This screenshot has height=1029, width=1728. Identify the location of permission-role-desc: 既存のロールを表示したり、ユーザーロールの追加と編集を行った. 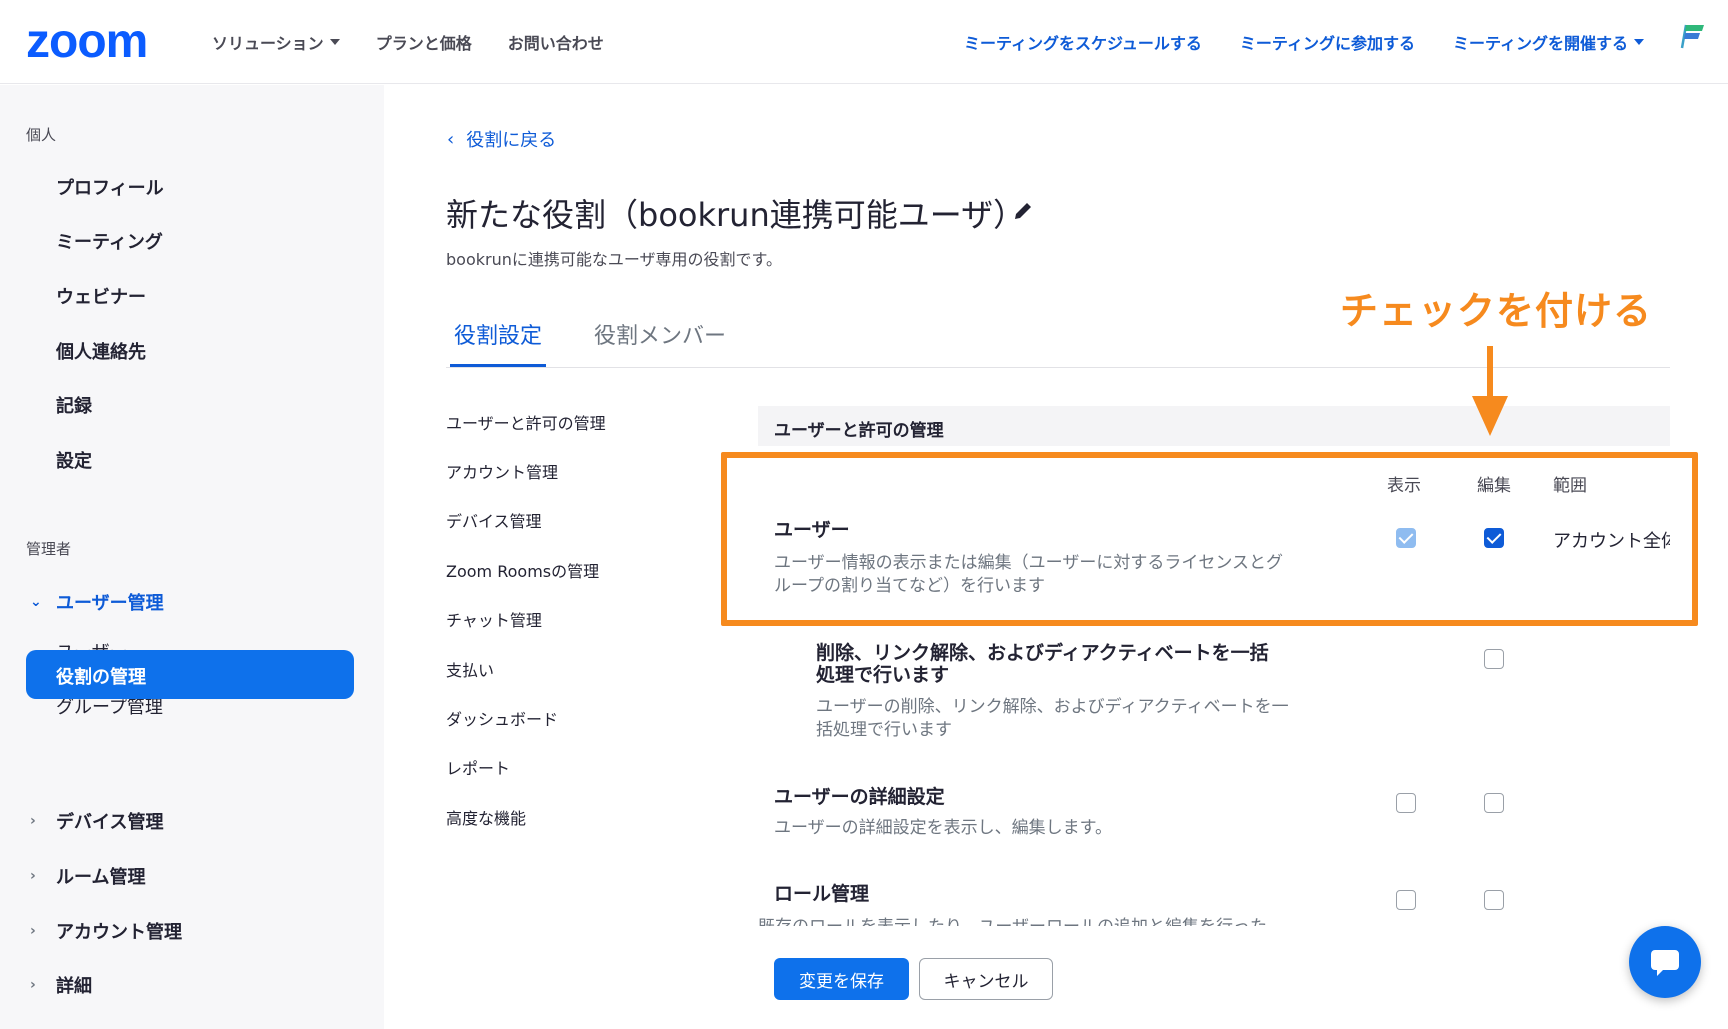
(1038, 921).